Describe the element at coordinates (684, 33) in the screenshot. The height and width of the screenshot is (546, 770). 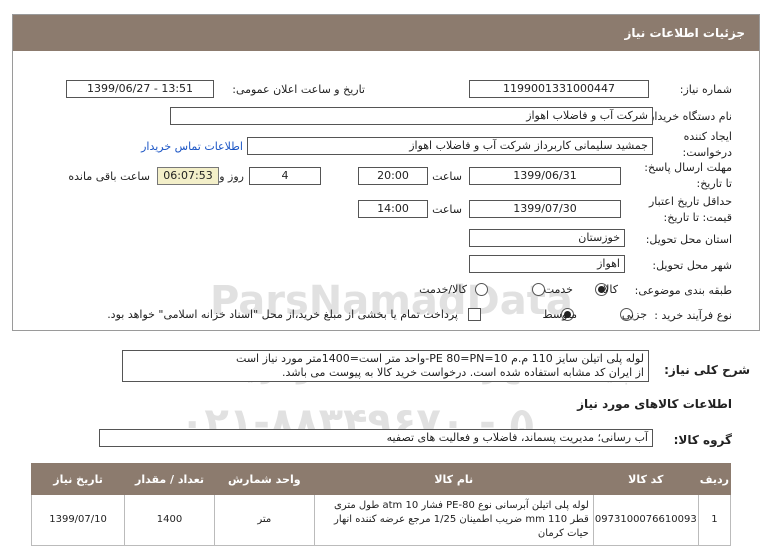
I see `panel-title: جزئیات اطلاعات نیاز` at that location.